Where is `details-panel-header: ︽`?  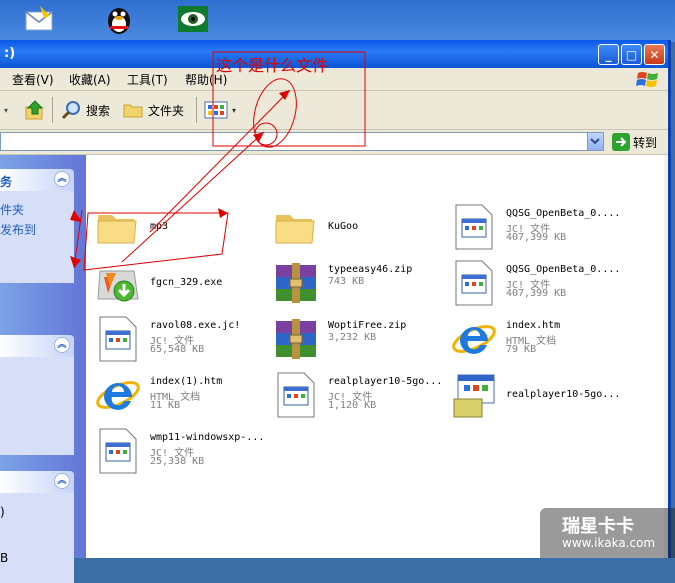 details-panel-header: ︽ is located at coordinates (37, 482).